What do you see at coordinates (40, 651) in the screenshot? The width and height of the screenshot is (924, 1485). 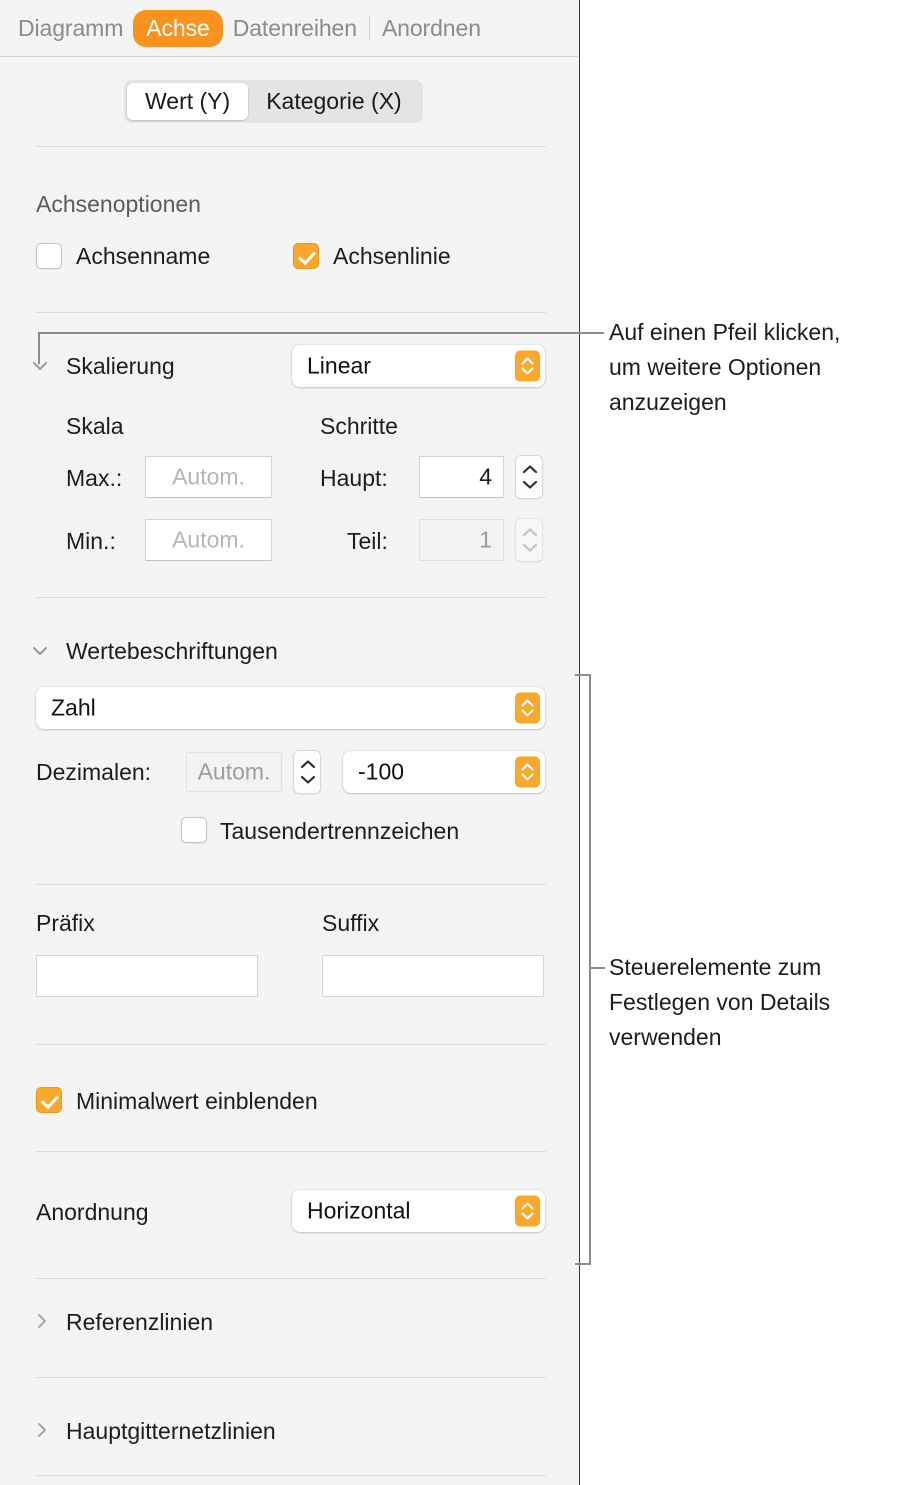 I see `chevron-down-icon-wertebeschriftungen` at bounding box center [40, 651].